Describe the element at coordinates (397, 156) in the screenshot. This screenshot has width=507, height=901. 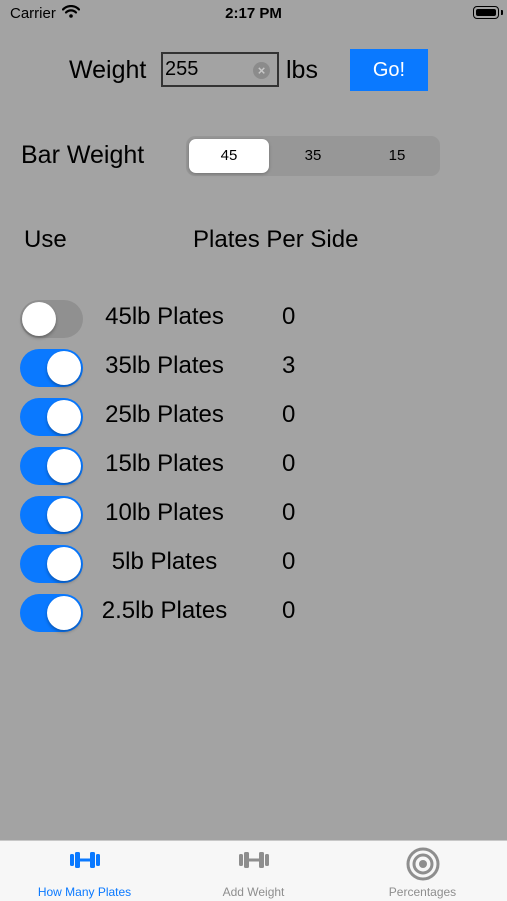
I see `bar-weight-option-15: 15` at that location.